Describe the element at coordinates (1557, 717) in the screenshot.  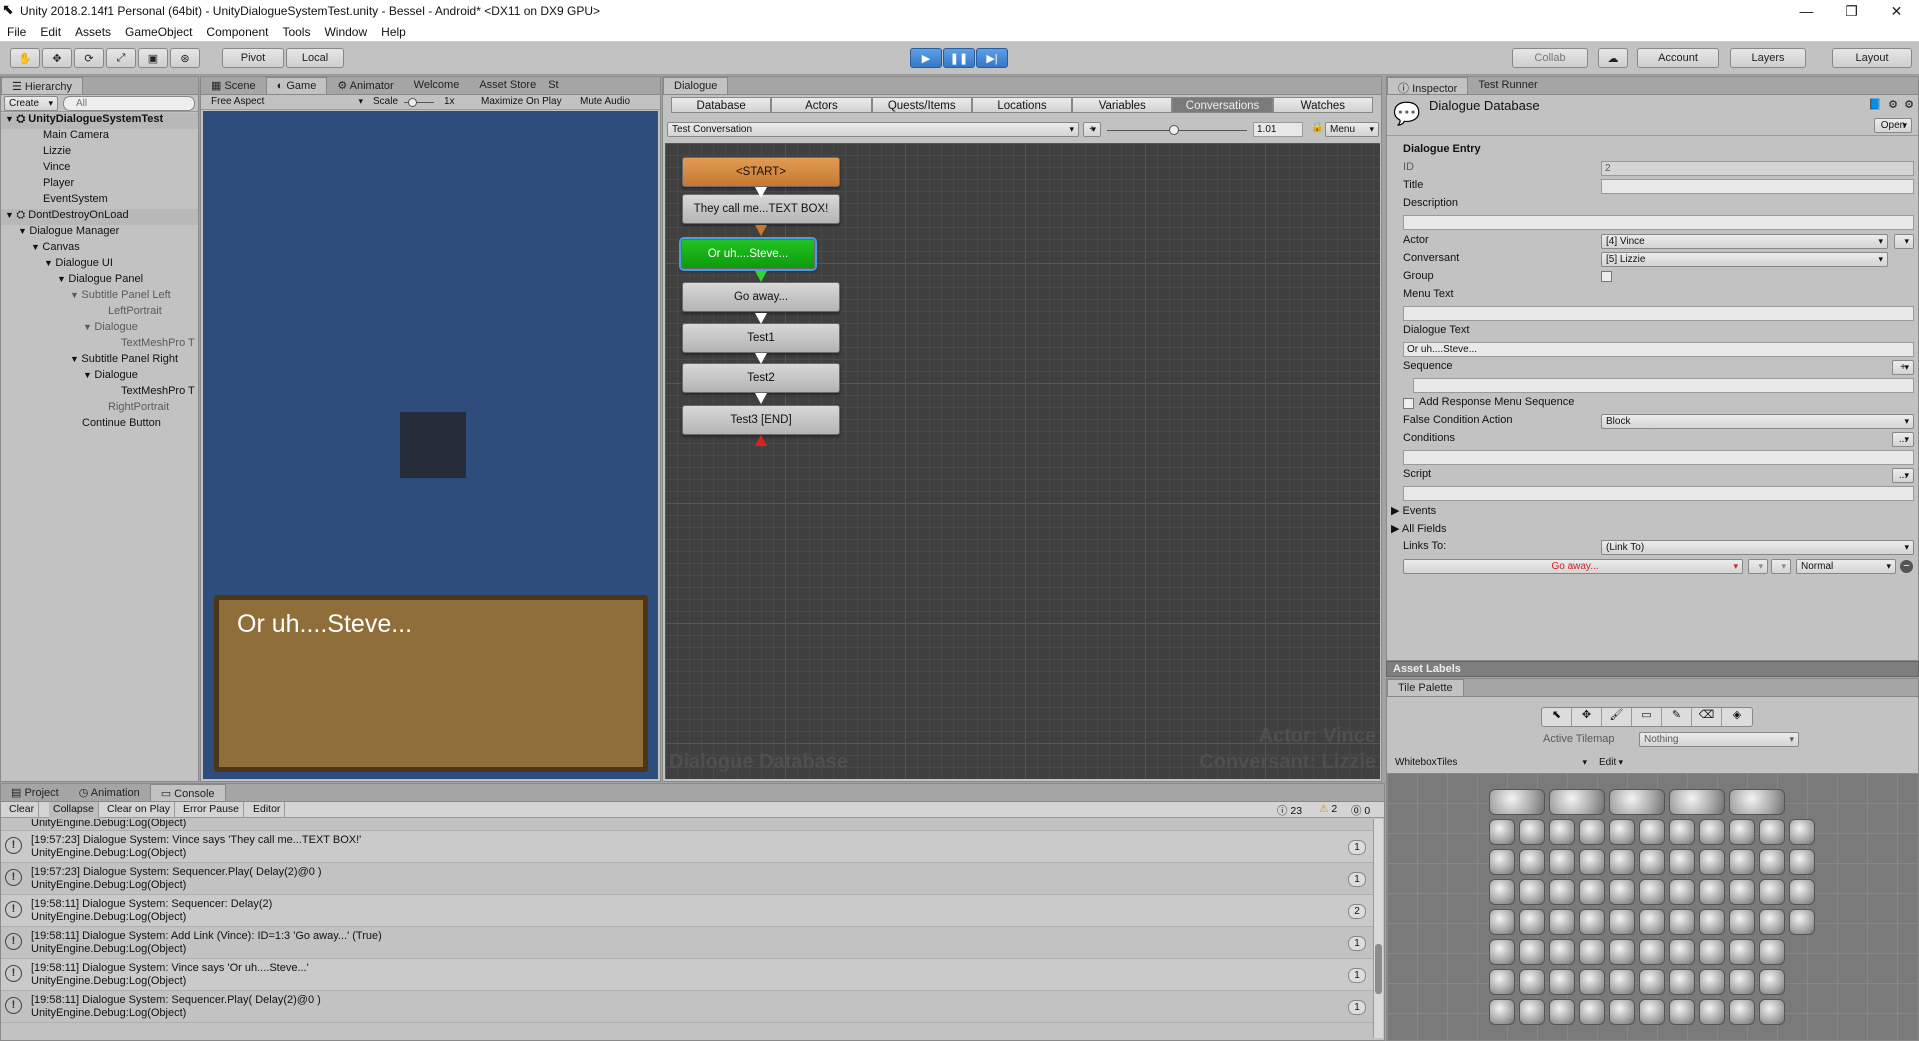
I see `select-tool-icon: ⬉` at that location.